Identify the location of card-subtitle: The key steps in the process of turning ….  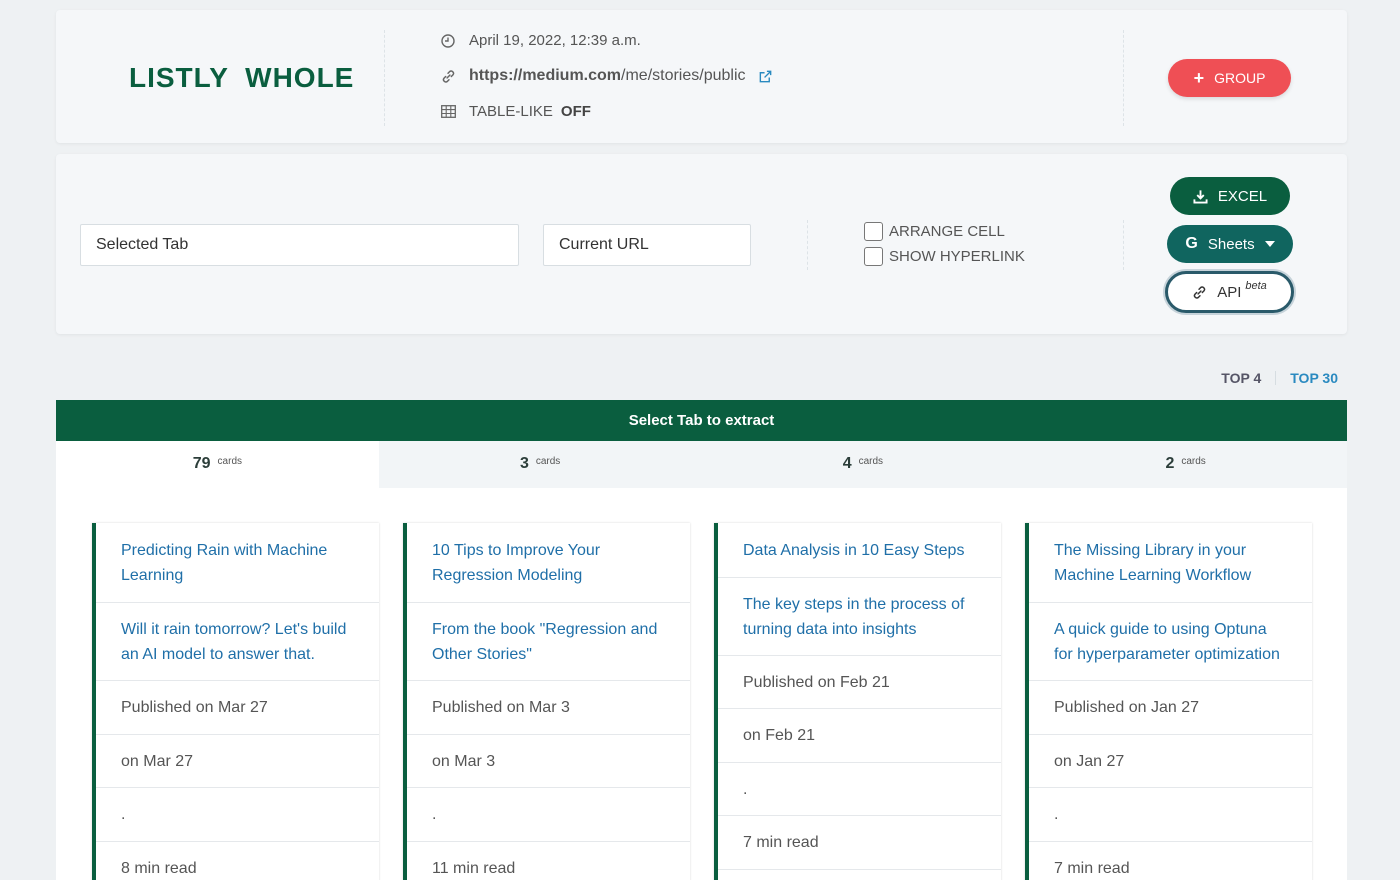
(859, 617).